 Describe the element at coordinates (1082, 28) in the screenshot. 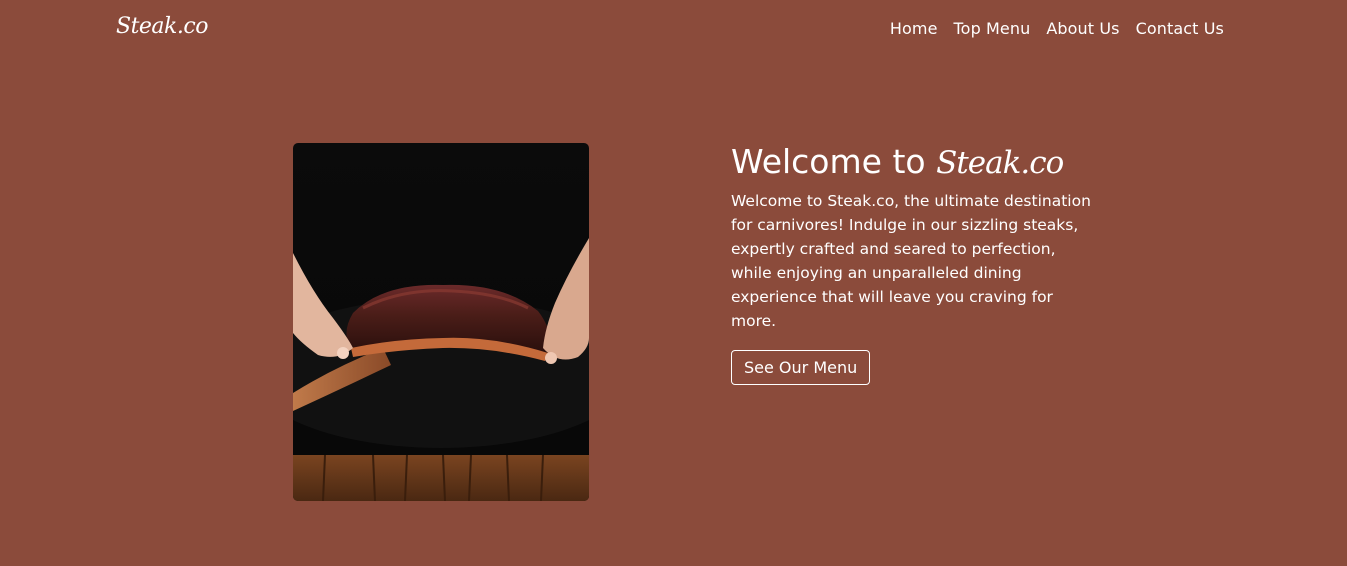

I see `nav-about-us: About Us` at that location.